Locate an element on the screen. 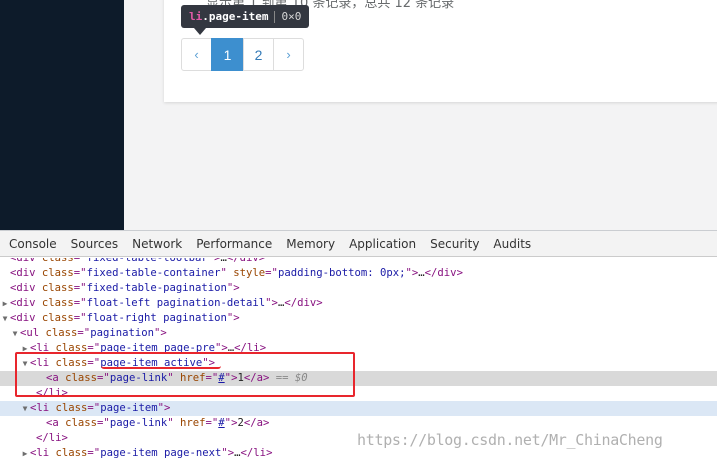  sidebar is located at coordinates (62, 115).